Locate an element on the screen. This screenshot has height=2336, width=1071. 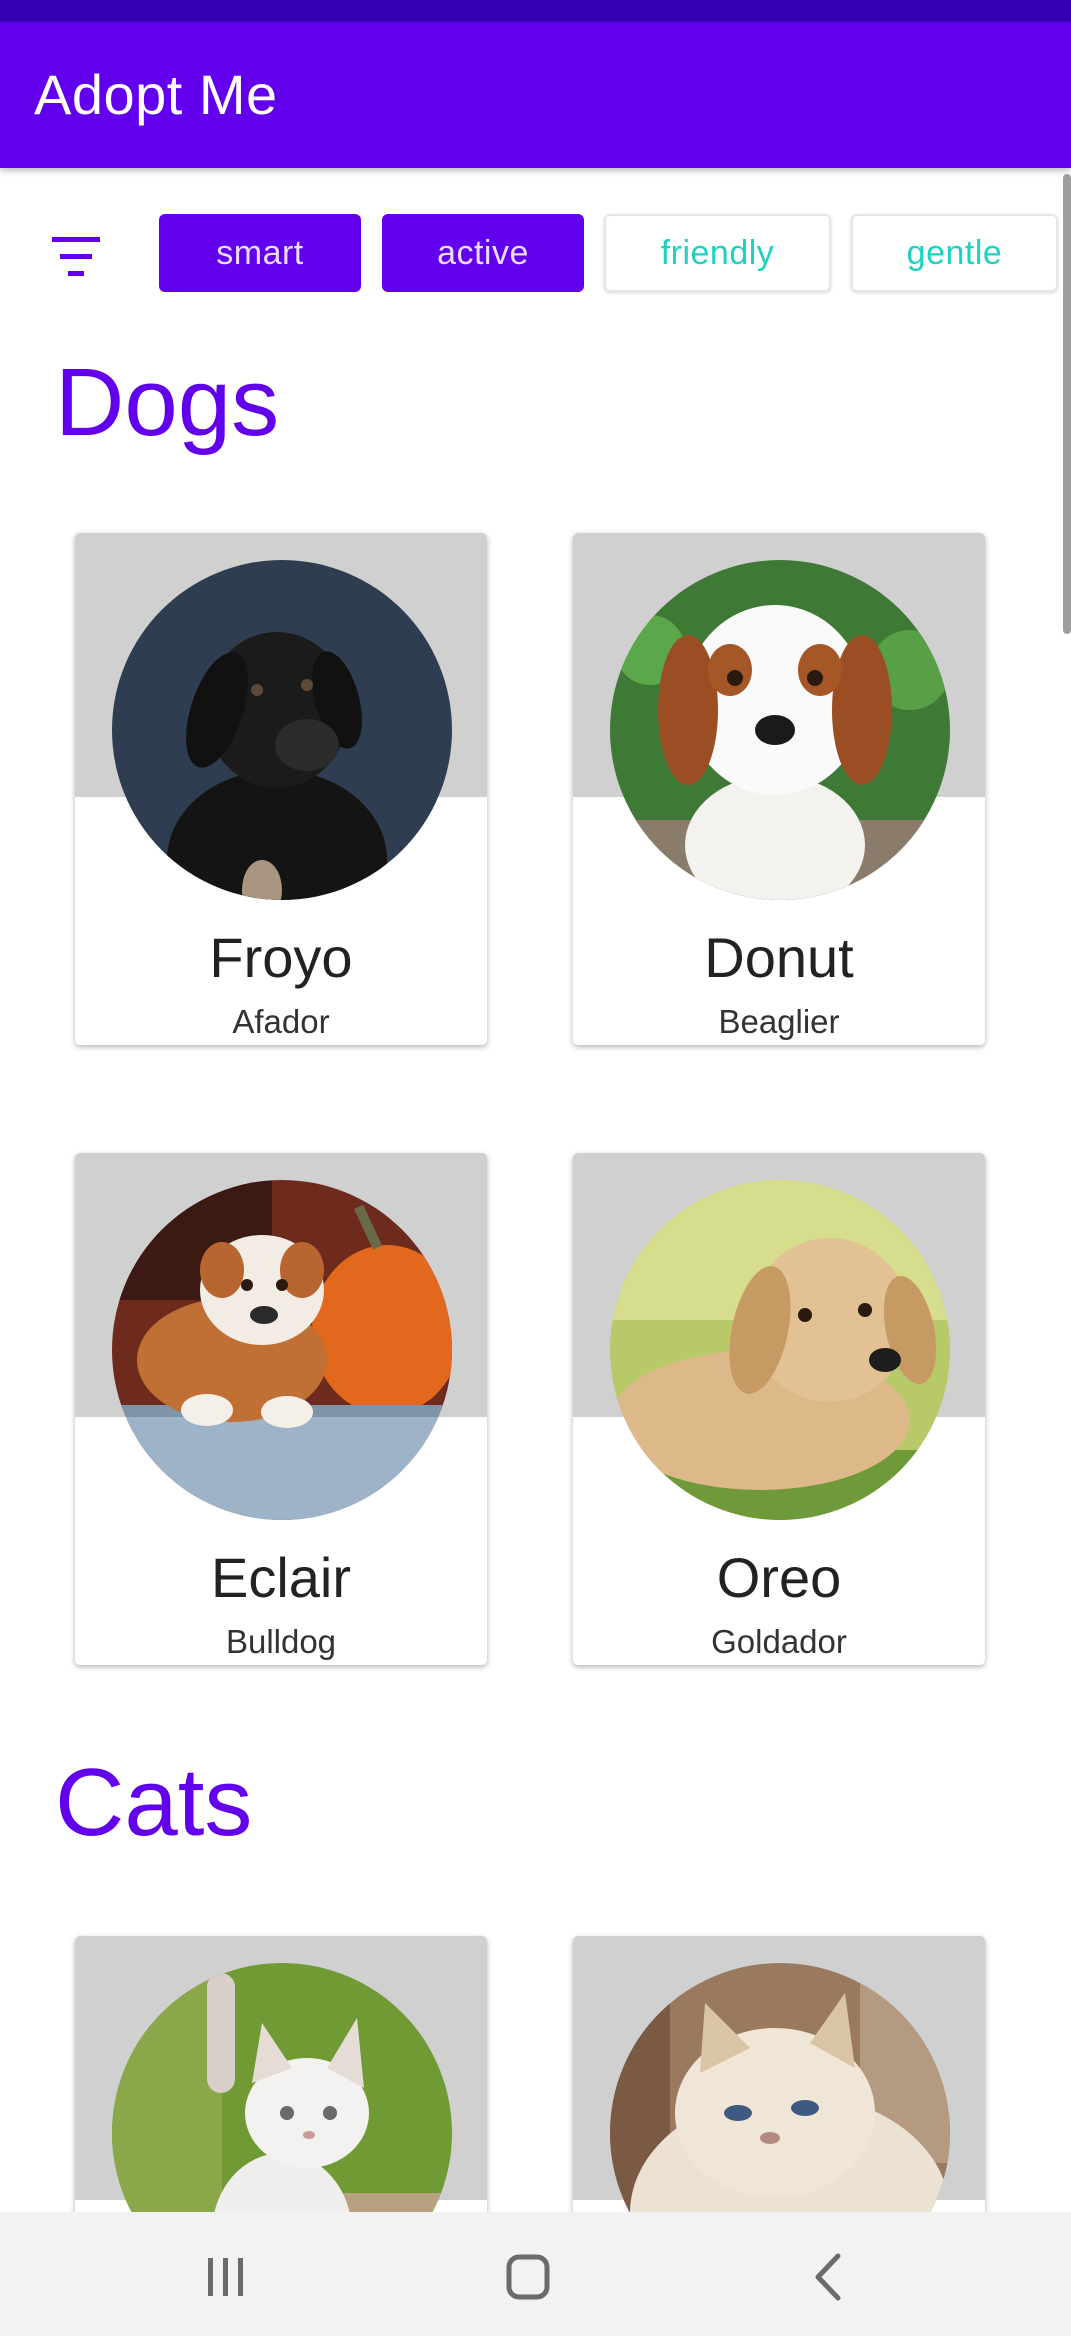
scrollbar is located at coordinates (1067, 404).